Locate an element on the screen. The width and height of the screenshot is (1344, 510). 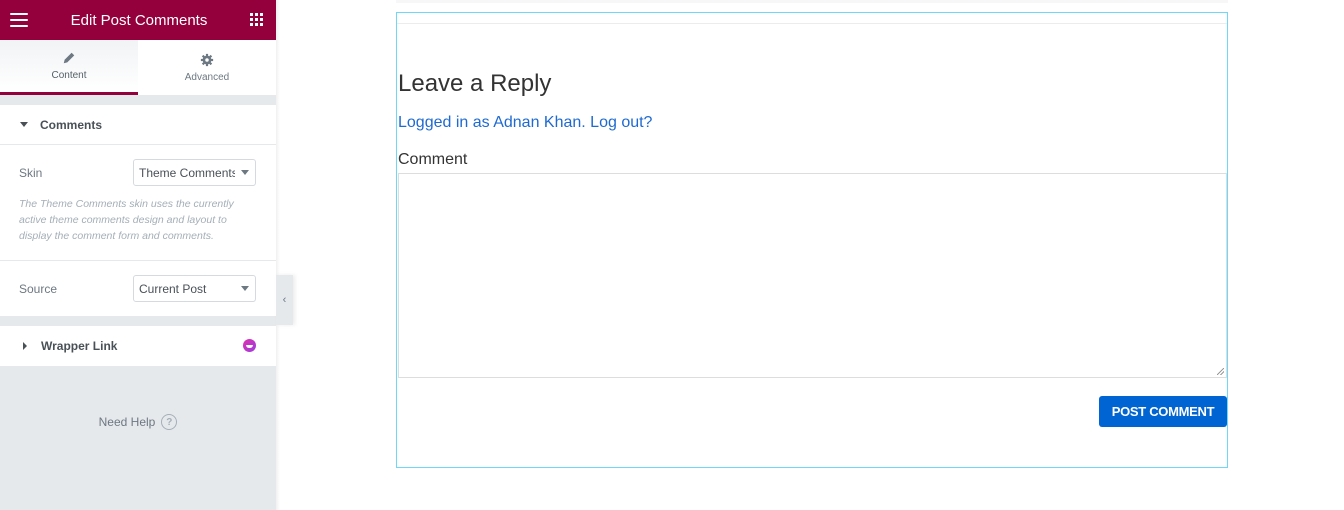
tab-advanced-label: Advanced is located at coordinates (207, 77).